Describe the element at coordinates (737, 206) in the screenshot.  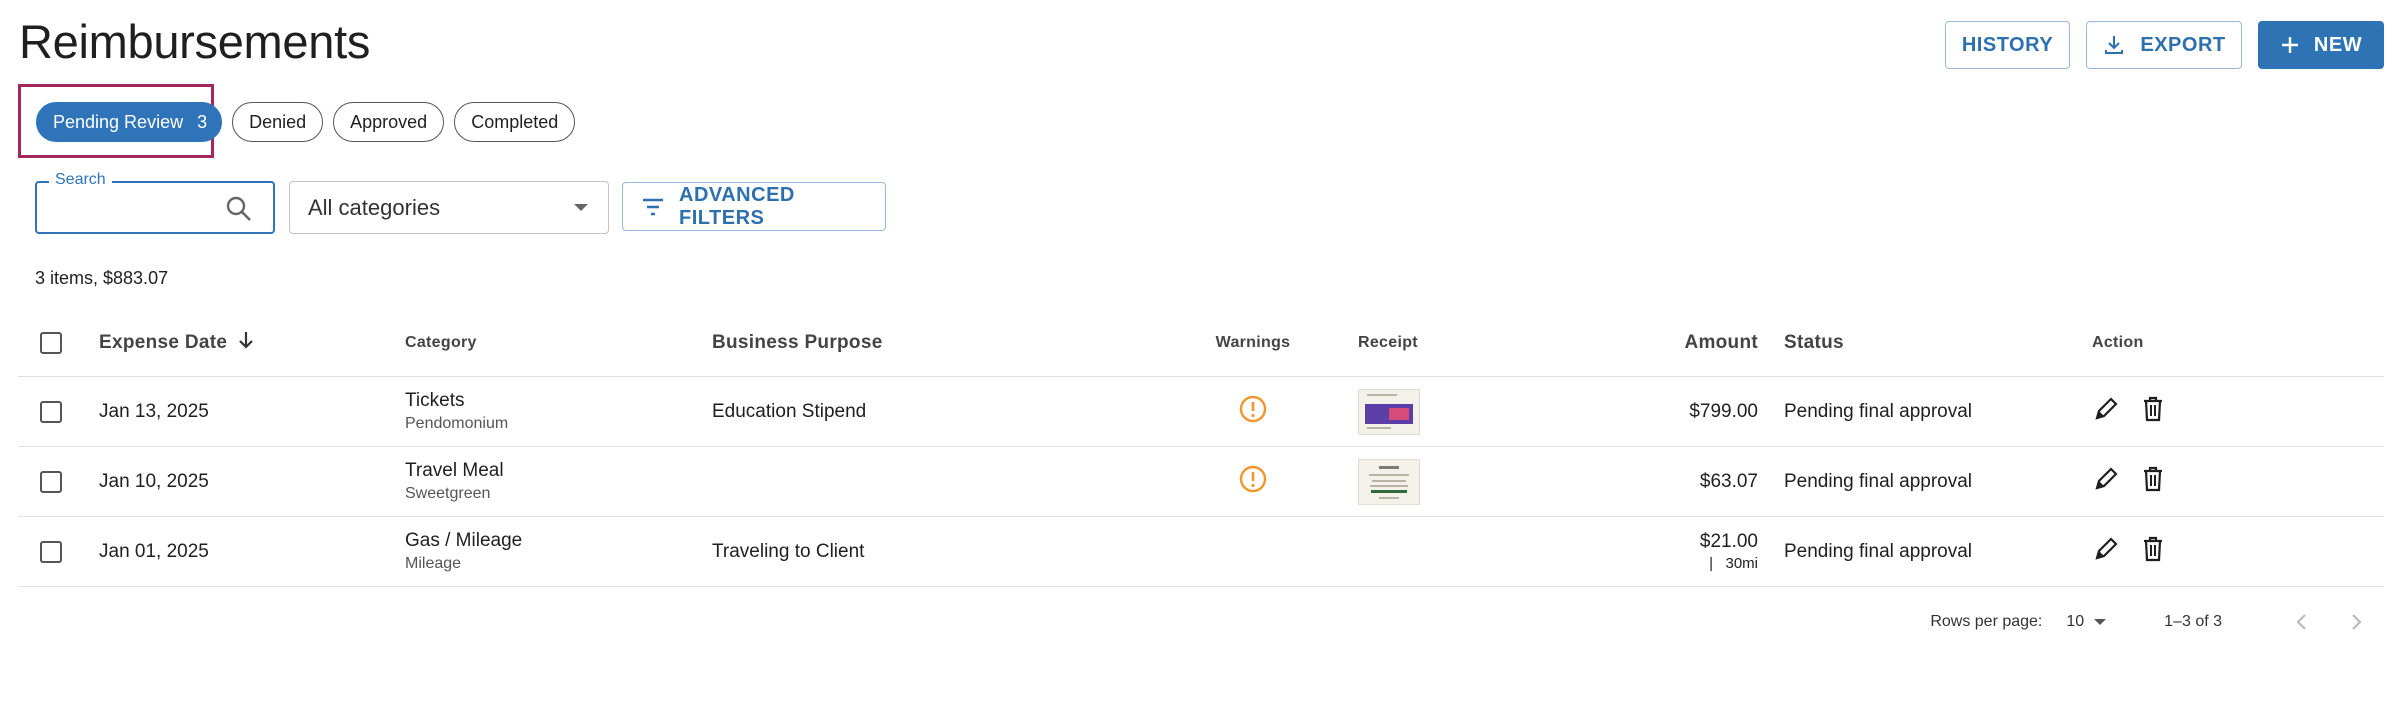
I see `advanced-filters-label: ADVANCED FILTERS` at that location.